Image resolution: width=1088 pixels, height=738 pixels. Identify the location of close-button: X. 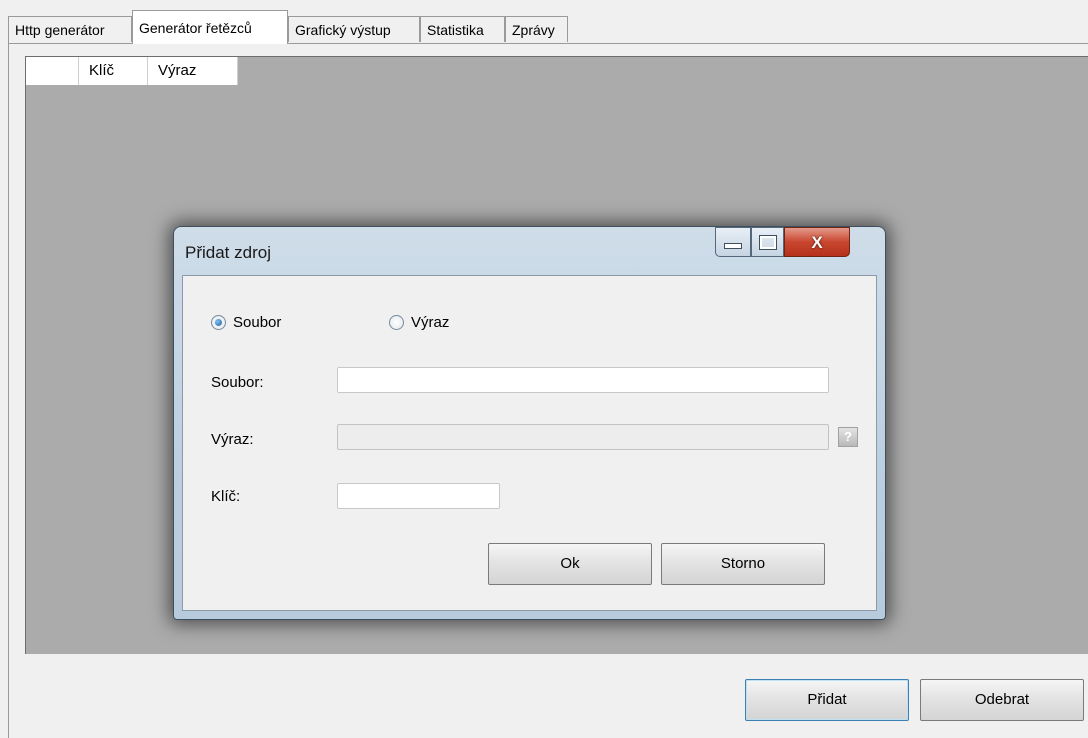
(817, 242).